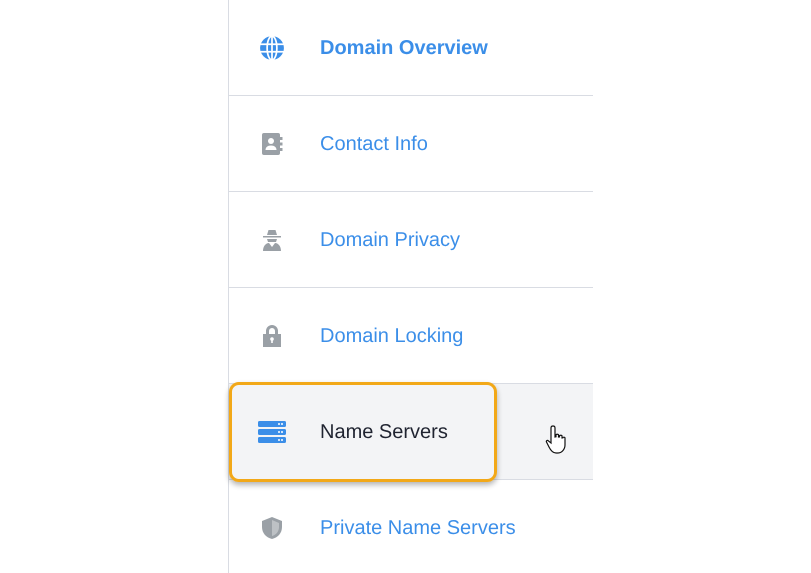 The image size is (811, 573). I want to click on menu-link: Private Name Servers, so click(418, 528).